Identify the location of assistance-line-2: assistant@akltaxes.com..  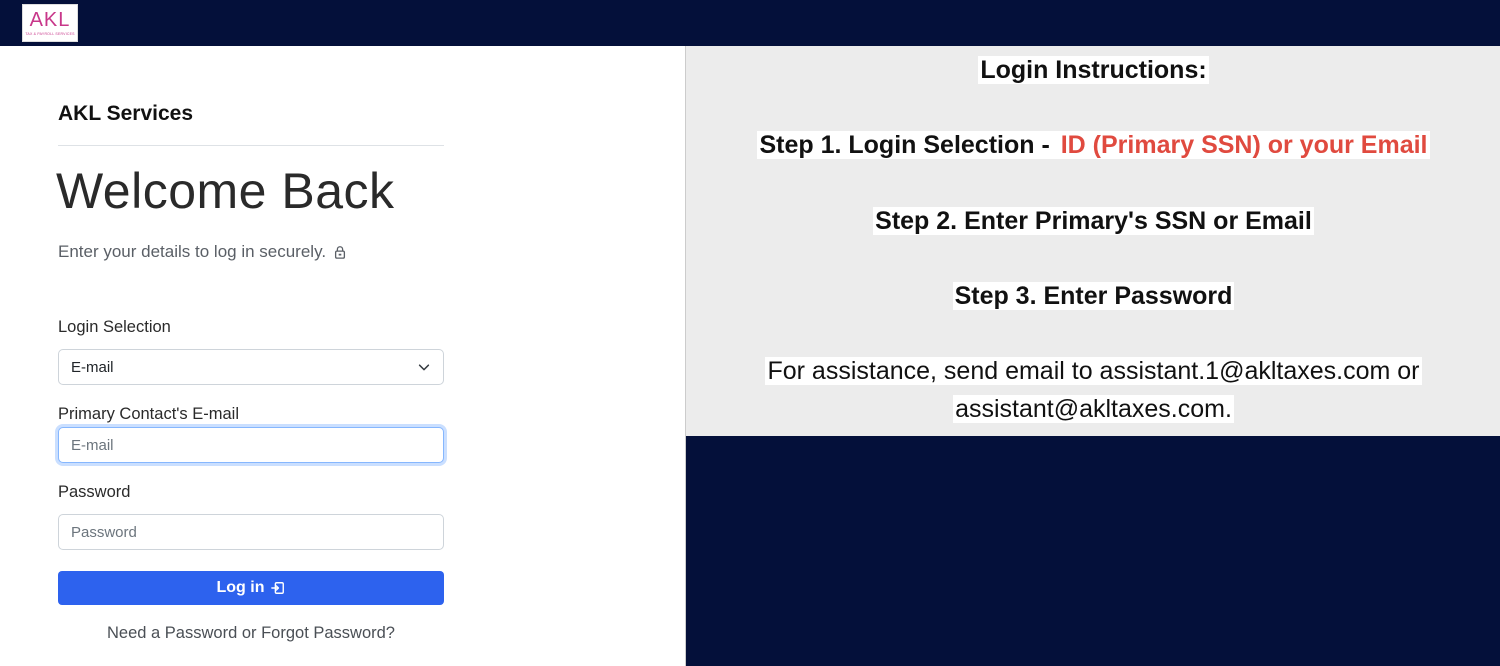
(1093, 409).